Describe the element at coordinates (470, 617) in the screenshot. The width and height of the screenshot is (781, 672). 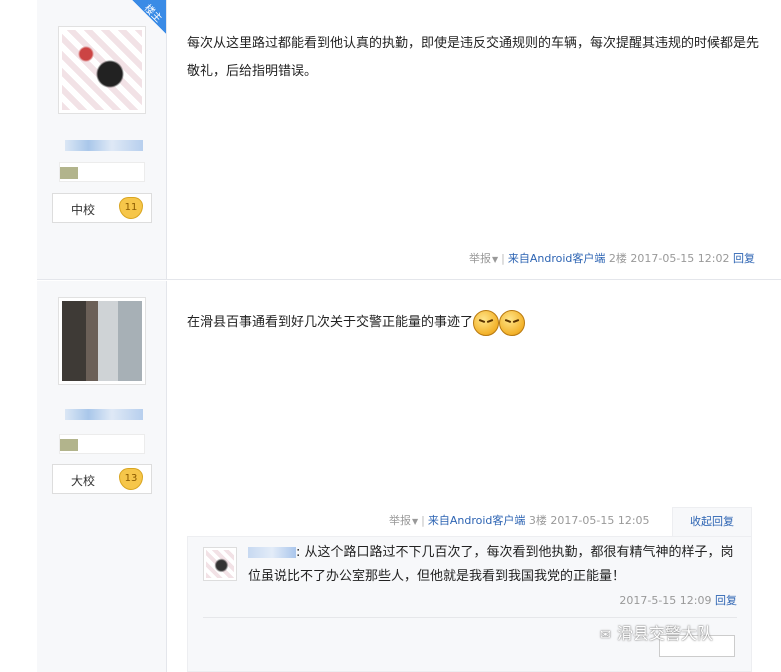
I see `divider` at that location.